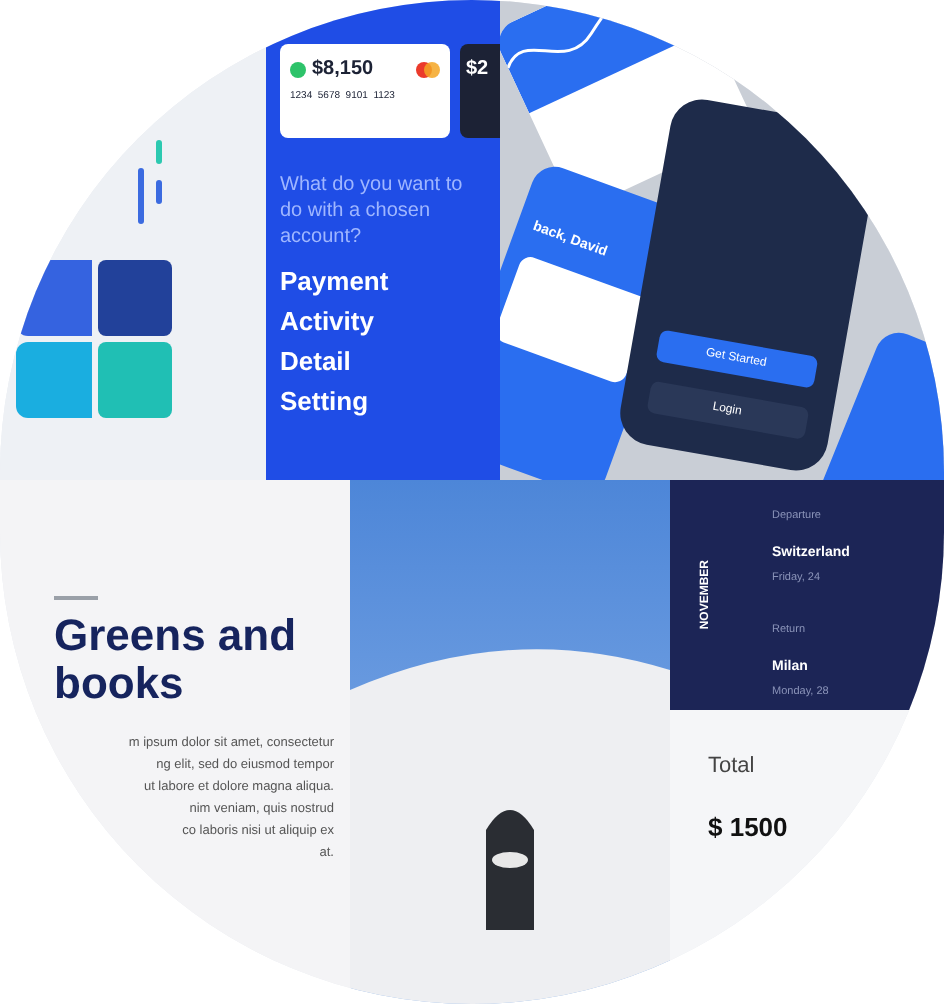  What do you see at coordinates (390, 361) in the screenshot?
I see `menu-item: Detail` at bounding box center [390, 361].